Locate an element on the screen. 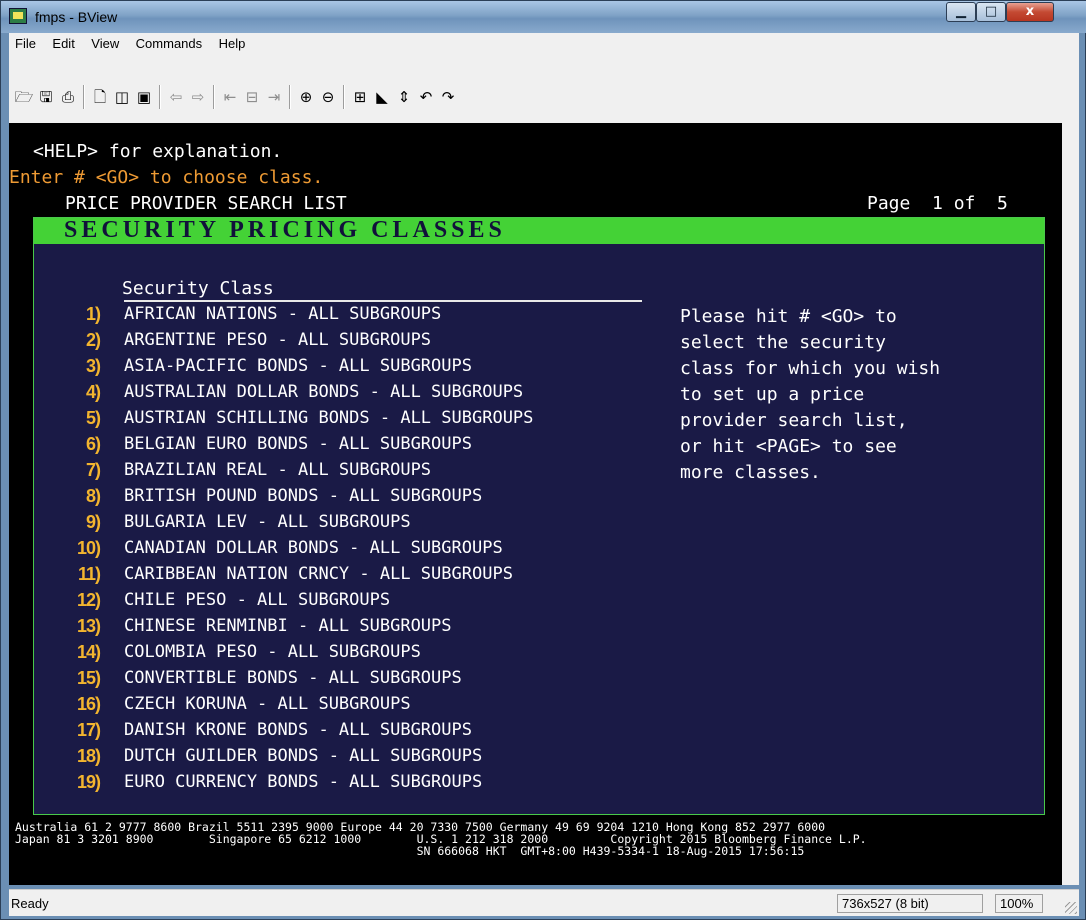  resize-icon: ⊞ is located at coordinates (360, 97).